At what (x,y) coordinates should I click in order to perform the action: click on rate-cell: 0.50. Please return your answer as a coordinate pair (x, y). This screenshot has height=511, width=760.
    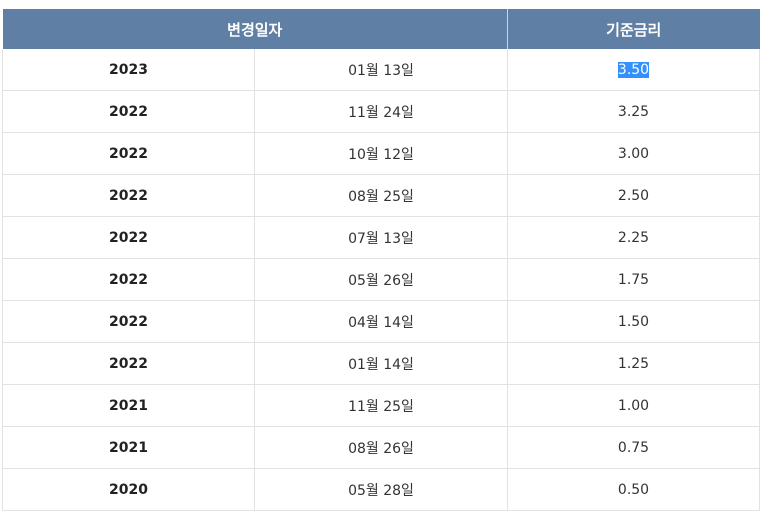
    Looking at the image, I should click on (633, 489).